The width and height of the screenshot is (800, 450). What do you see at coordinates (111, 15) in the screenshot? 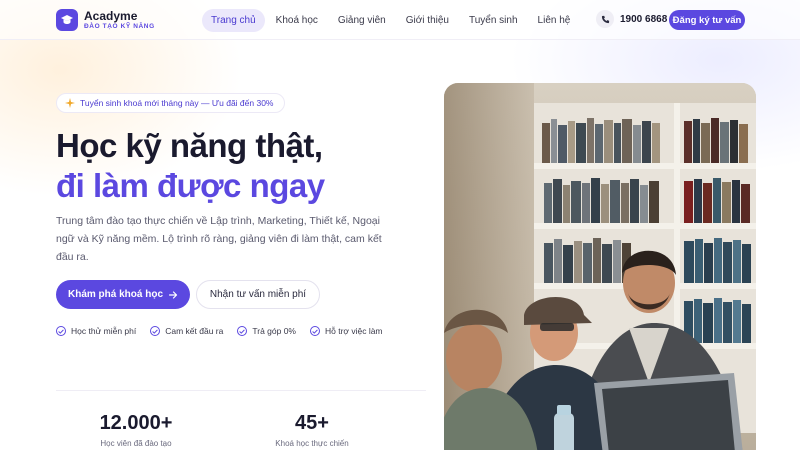
I see `brand-name: Acadyme` at bounding box center [111, 15].